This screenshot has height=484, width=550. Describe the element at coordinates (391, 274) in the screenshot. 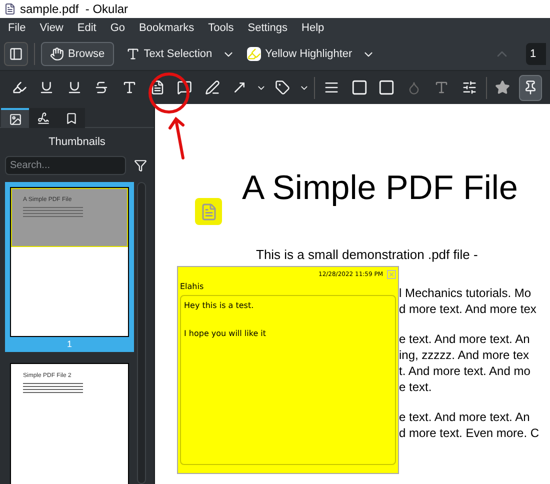

I see `close-icon` at that location.